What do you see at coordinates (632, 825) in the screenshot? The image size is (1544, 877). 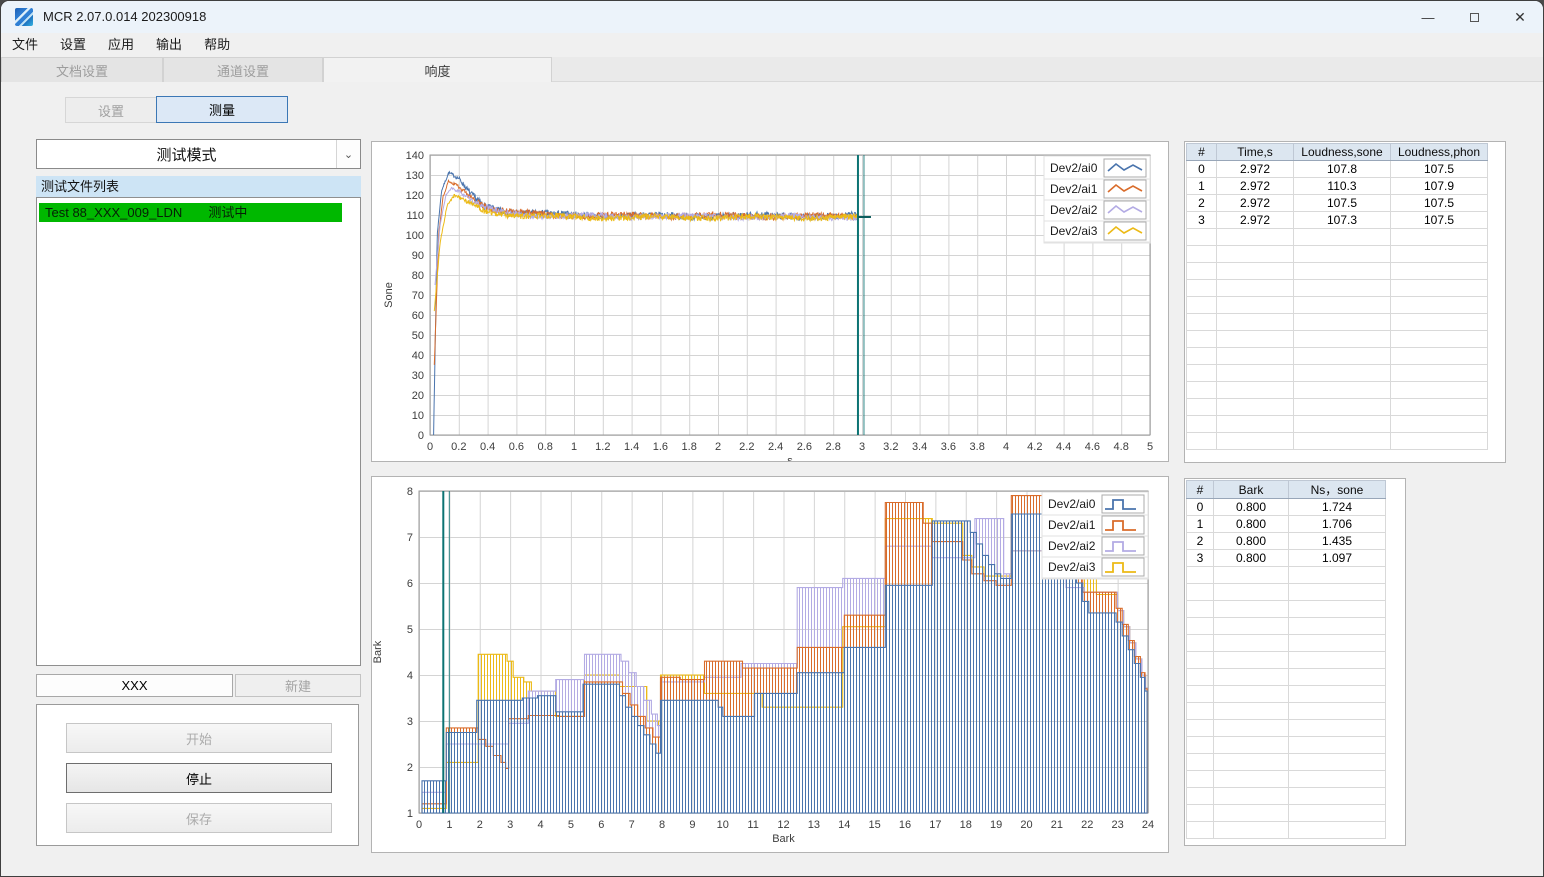 I see `svg-text: 7` at bounding box center [632, 825].